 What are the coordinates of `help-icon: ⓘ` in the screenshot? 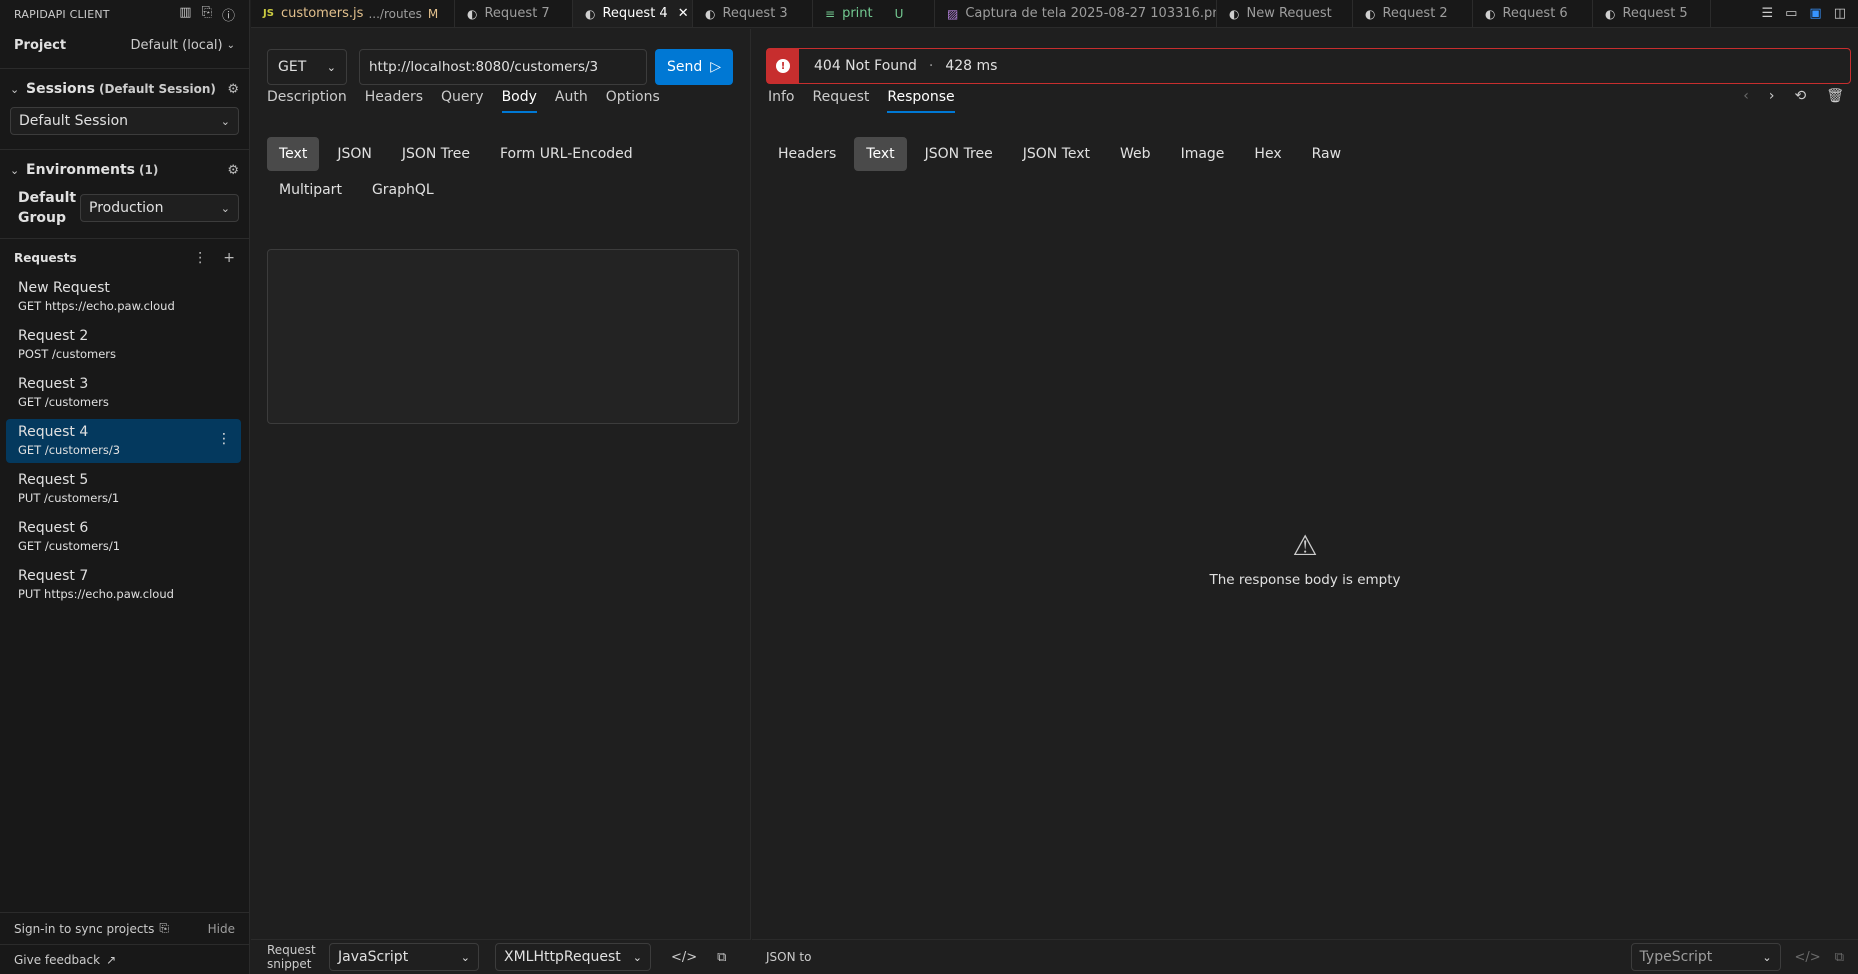 It's located at (228, 14).